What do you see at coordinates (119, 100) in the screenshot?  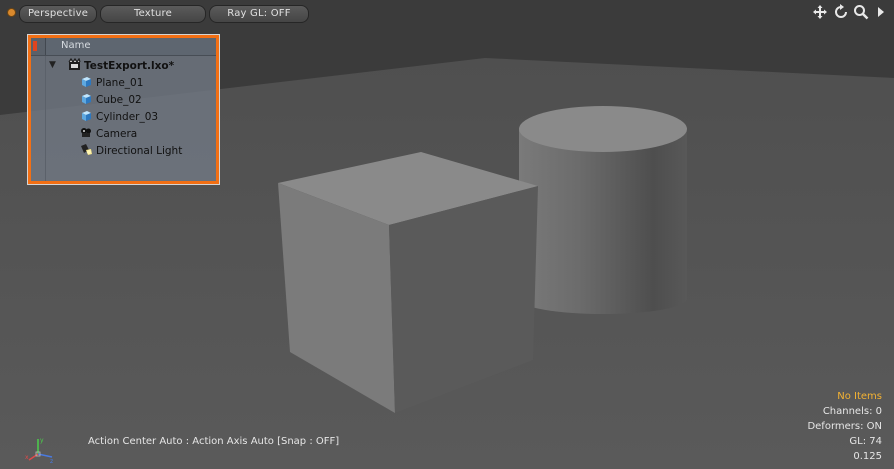 I see `list-item-label: Cube_02` at bounding box center [119, 100].